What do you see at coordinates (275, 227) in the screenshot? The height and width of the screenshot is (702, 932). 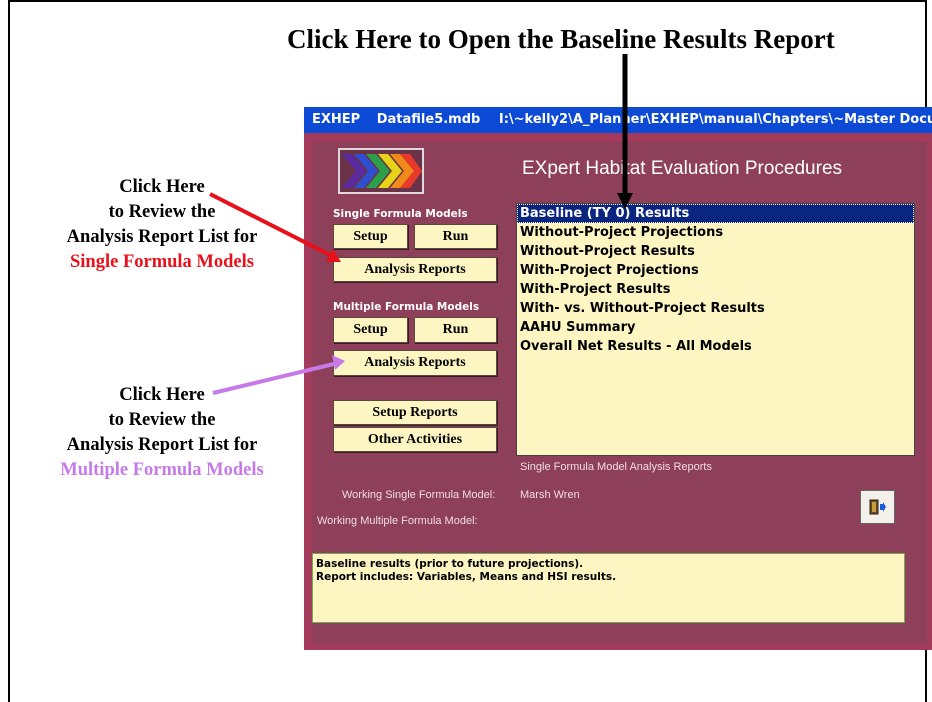 I see `arrow-to-single-analysis` at bounding box center [275, 227].